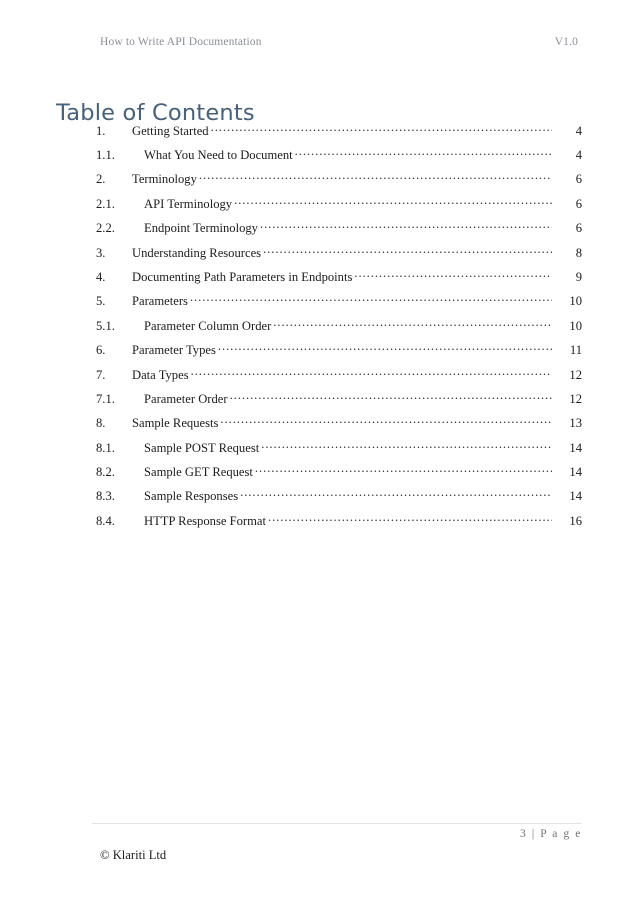 The image size is (638, 903). I want to click on toc-entry-number: 7., so click(101, 374).